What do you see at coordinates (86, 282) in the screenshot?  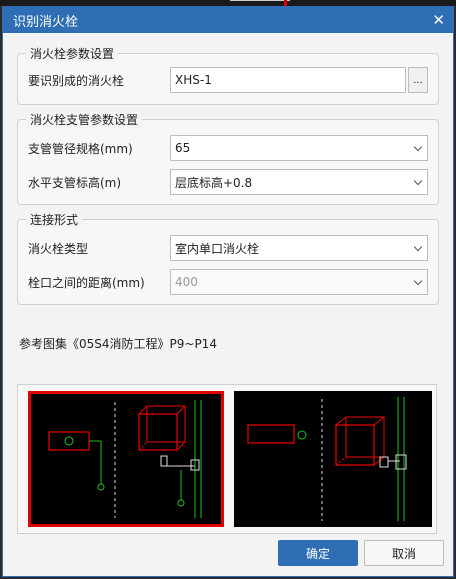 I see `distance-label: 栓口之间的距离(mm)` at bounding box center [86, 282].